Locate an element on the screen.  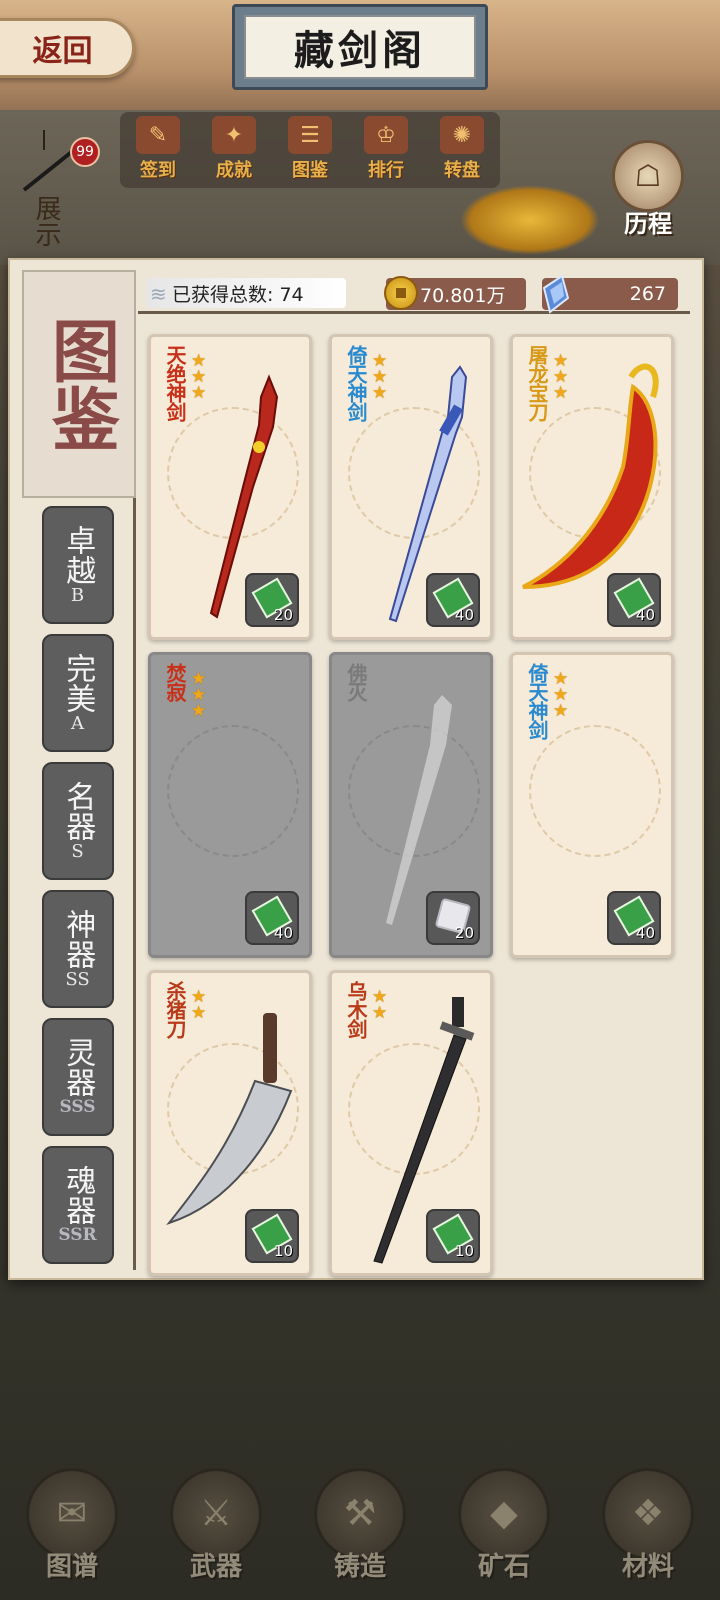
weapon-name: 屠龙宝刀 is located at coordinates (537, 383).